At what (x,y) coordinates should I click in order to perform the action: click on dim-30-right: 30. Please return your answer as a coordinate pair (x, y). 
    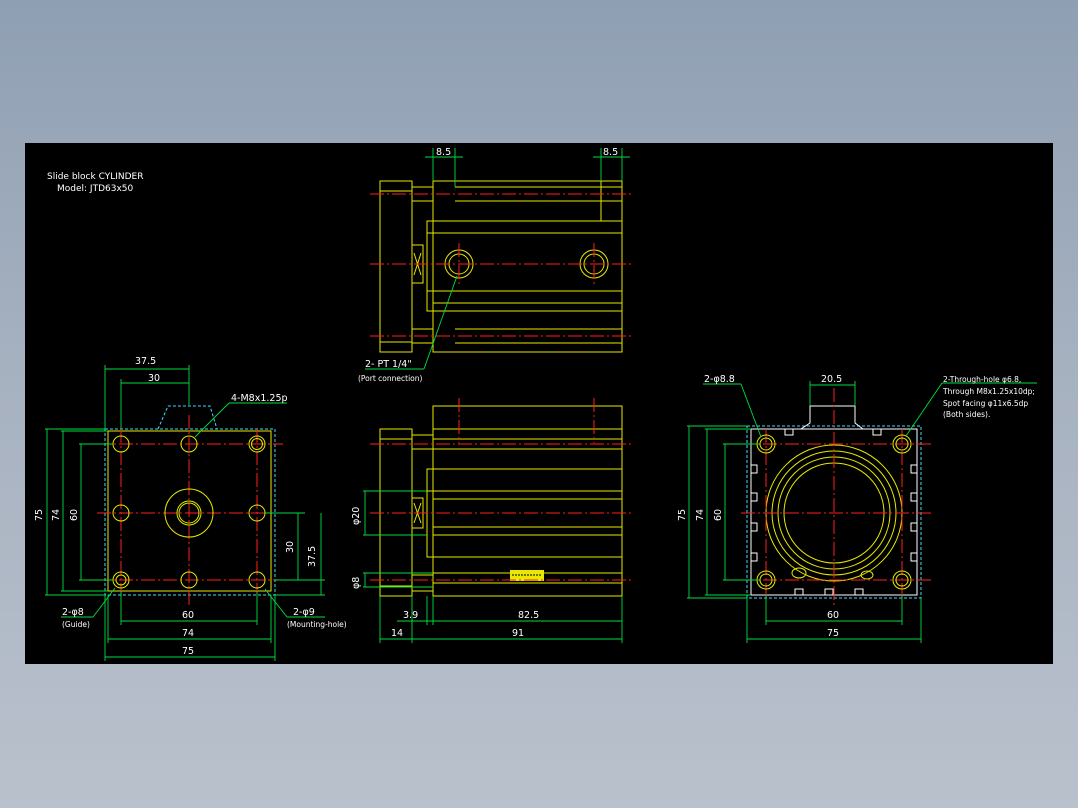
    Looking at the image, I should click on (290, 547).